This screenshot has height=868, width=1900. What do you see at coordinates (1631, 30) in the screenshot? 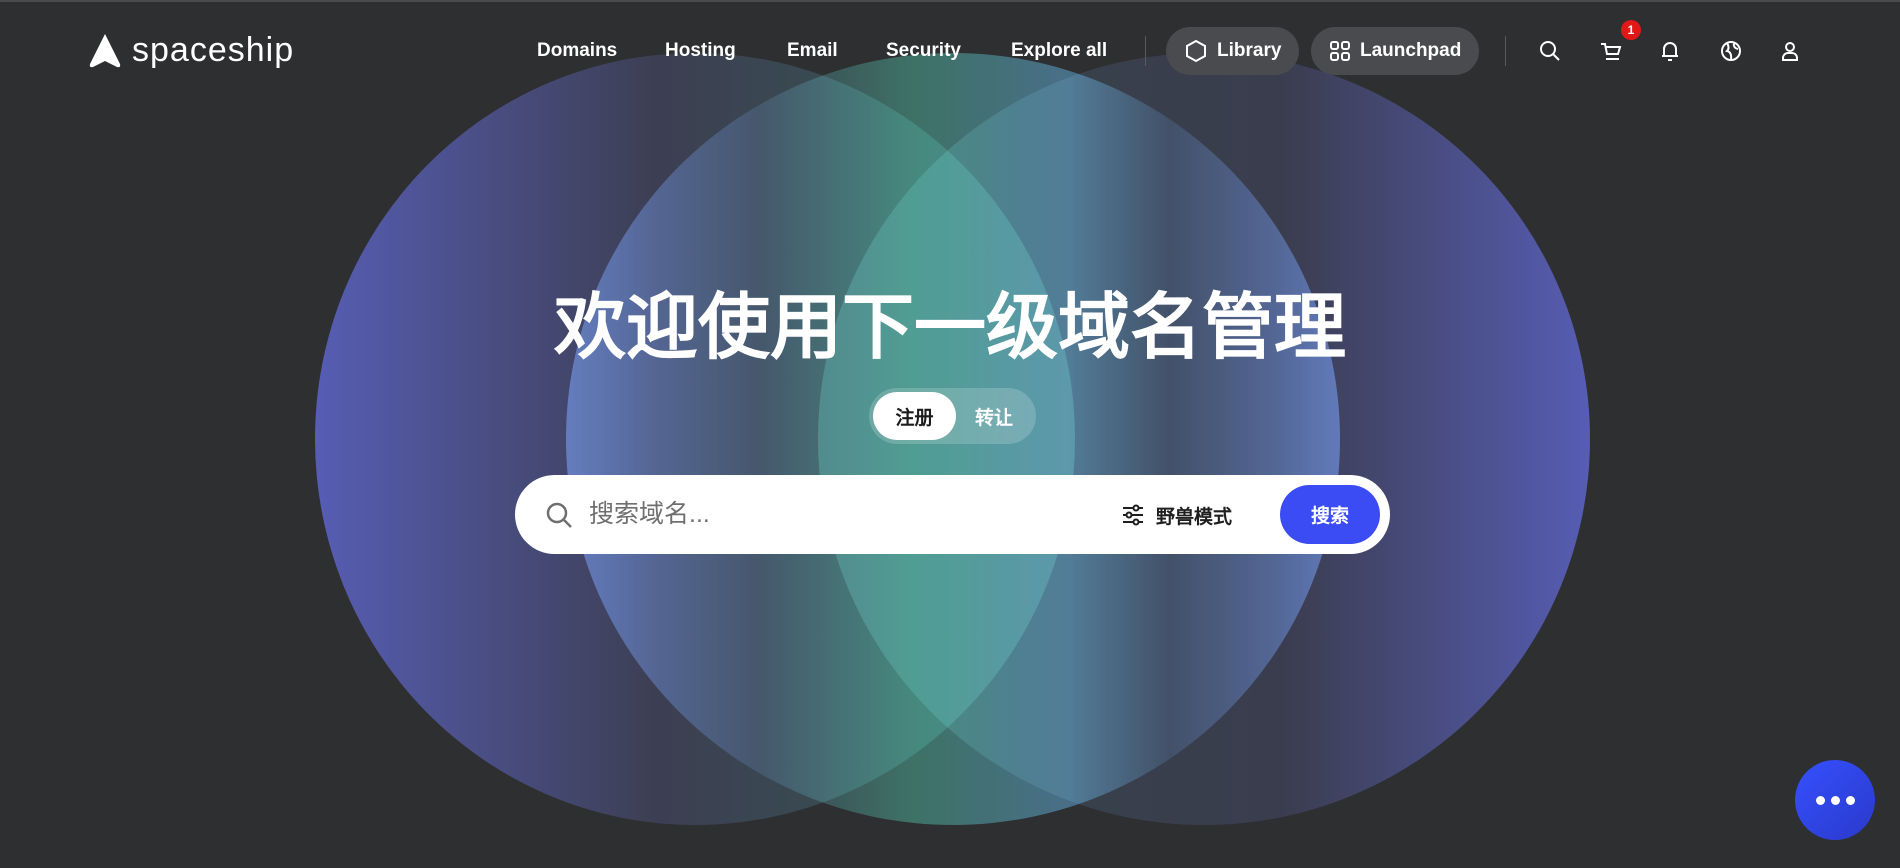
I see `cart-count-badge: 1` at bounding box center [1631, 30].